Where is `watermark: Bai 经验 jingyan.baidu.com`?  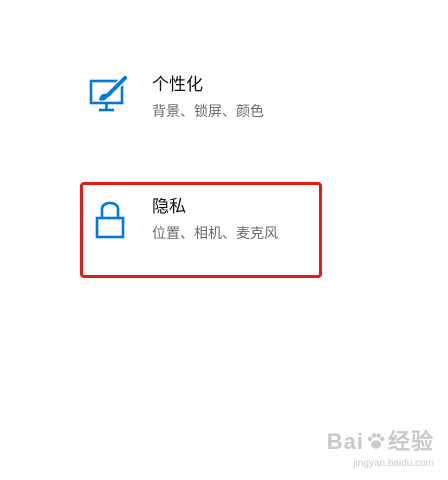
watermark: Bai 经验 jingyan.baidu.com is located at coordinates (380, 450).